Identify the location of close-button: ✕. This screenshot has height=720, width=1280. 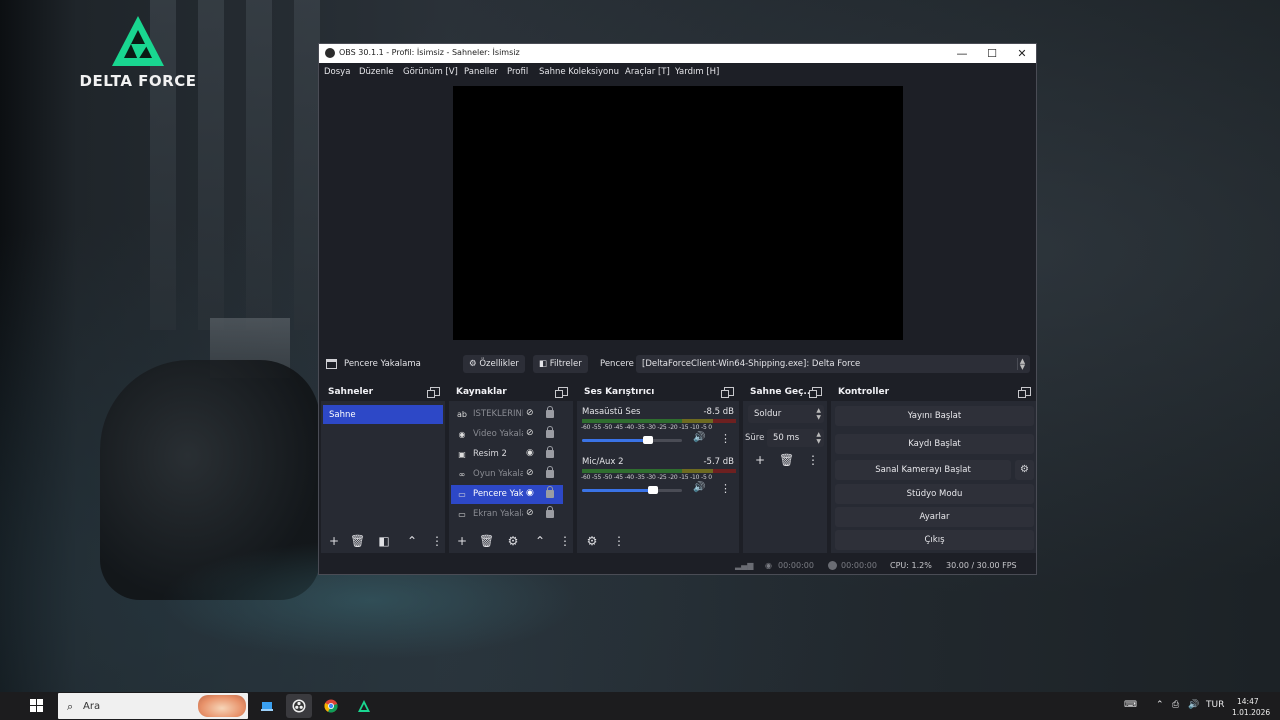
(1022, 53).